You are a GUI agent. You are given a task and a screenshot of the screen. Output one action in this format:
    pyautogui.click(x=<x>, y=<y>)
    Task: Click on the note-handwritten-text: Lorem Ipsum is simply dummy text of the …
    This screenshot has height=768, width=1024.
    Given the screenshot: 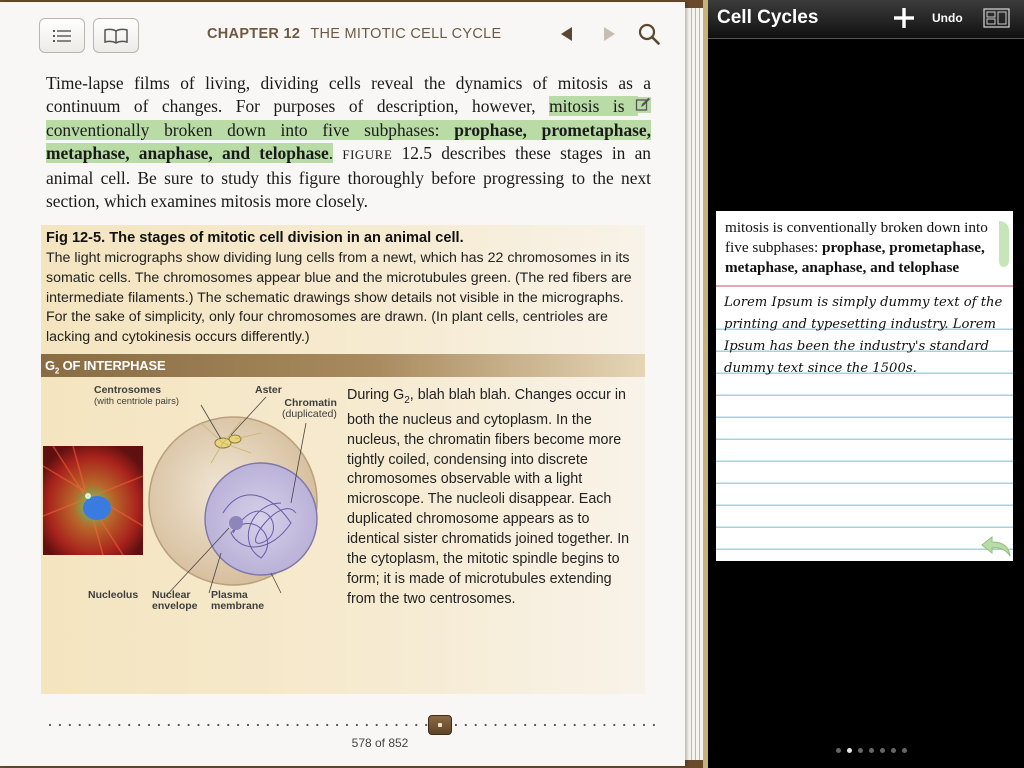 What is the action you would take?
    pyautogui.click(x=867, y=336)
    